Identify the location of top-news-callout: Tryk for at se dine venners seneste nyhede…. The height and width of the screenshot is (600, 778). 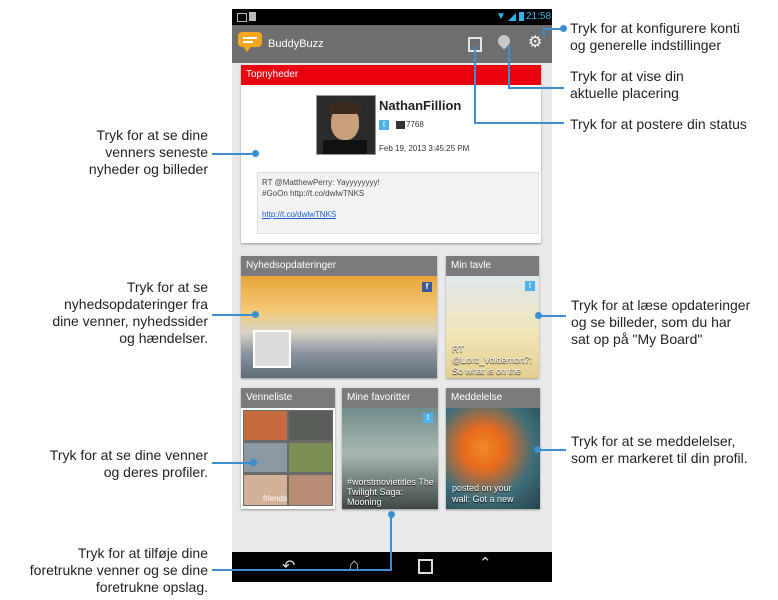
(148, 152).